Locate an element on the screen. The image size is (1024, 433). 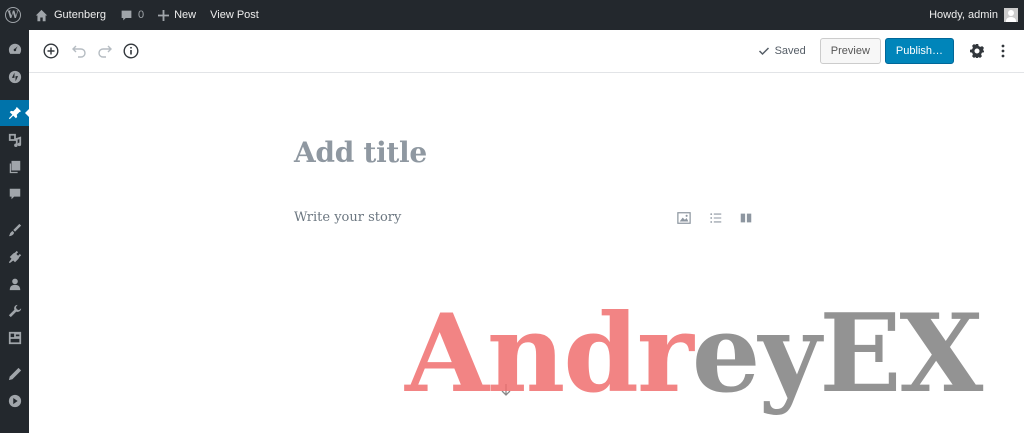
sidebar-item-jetpack is located at coordinates (14, 77).